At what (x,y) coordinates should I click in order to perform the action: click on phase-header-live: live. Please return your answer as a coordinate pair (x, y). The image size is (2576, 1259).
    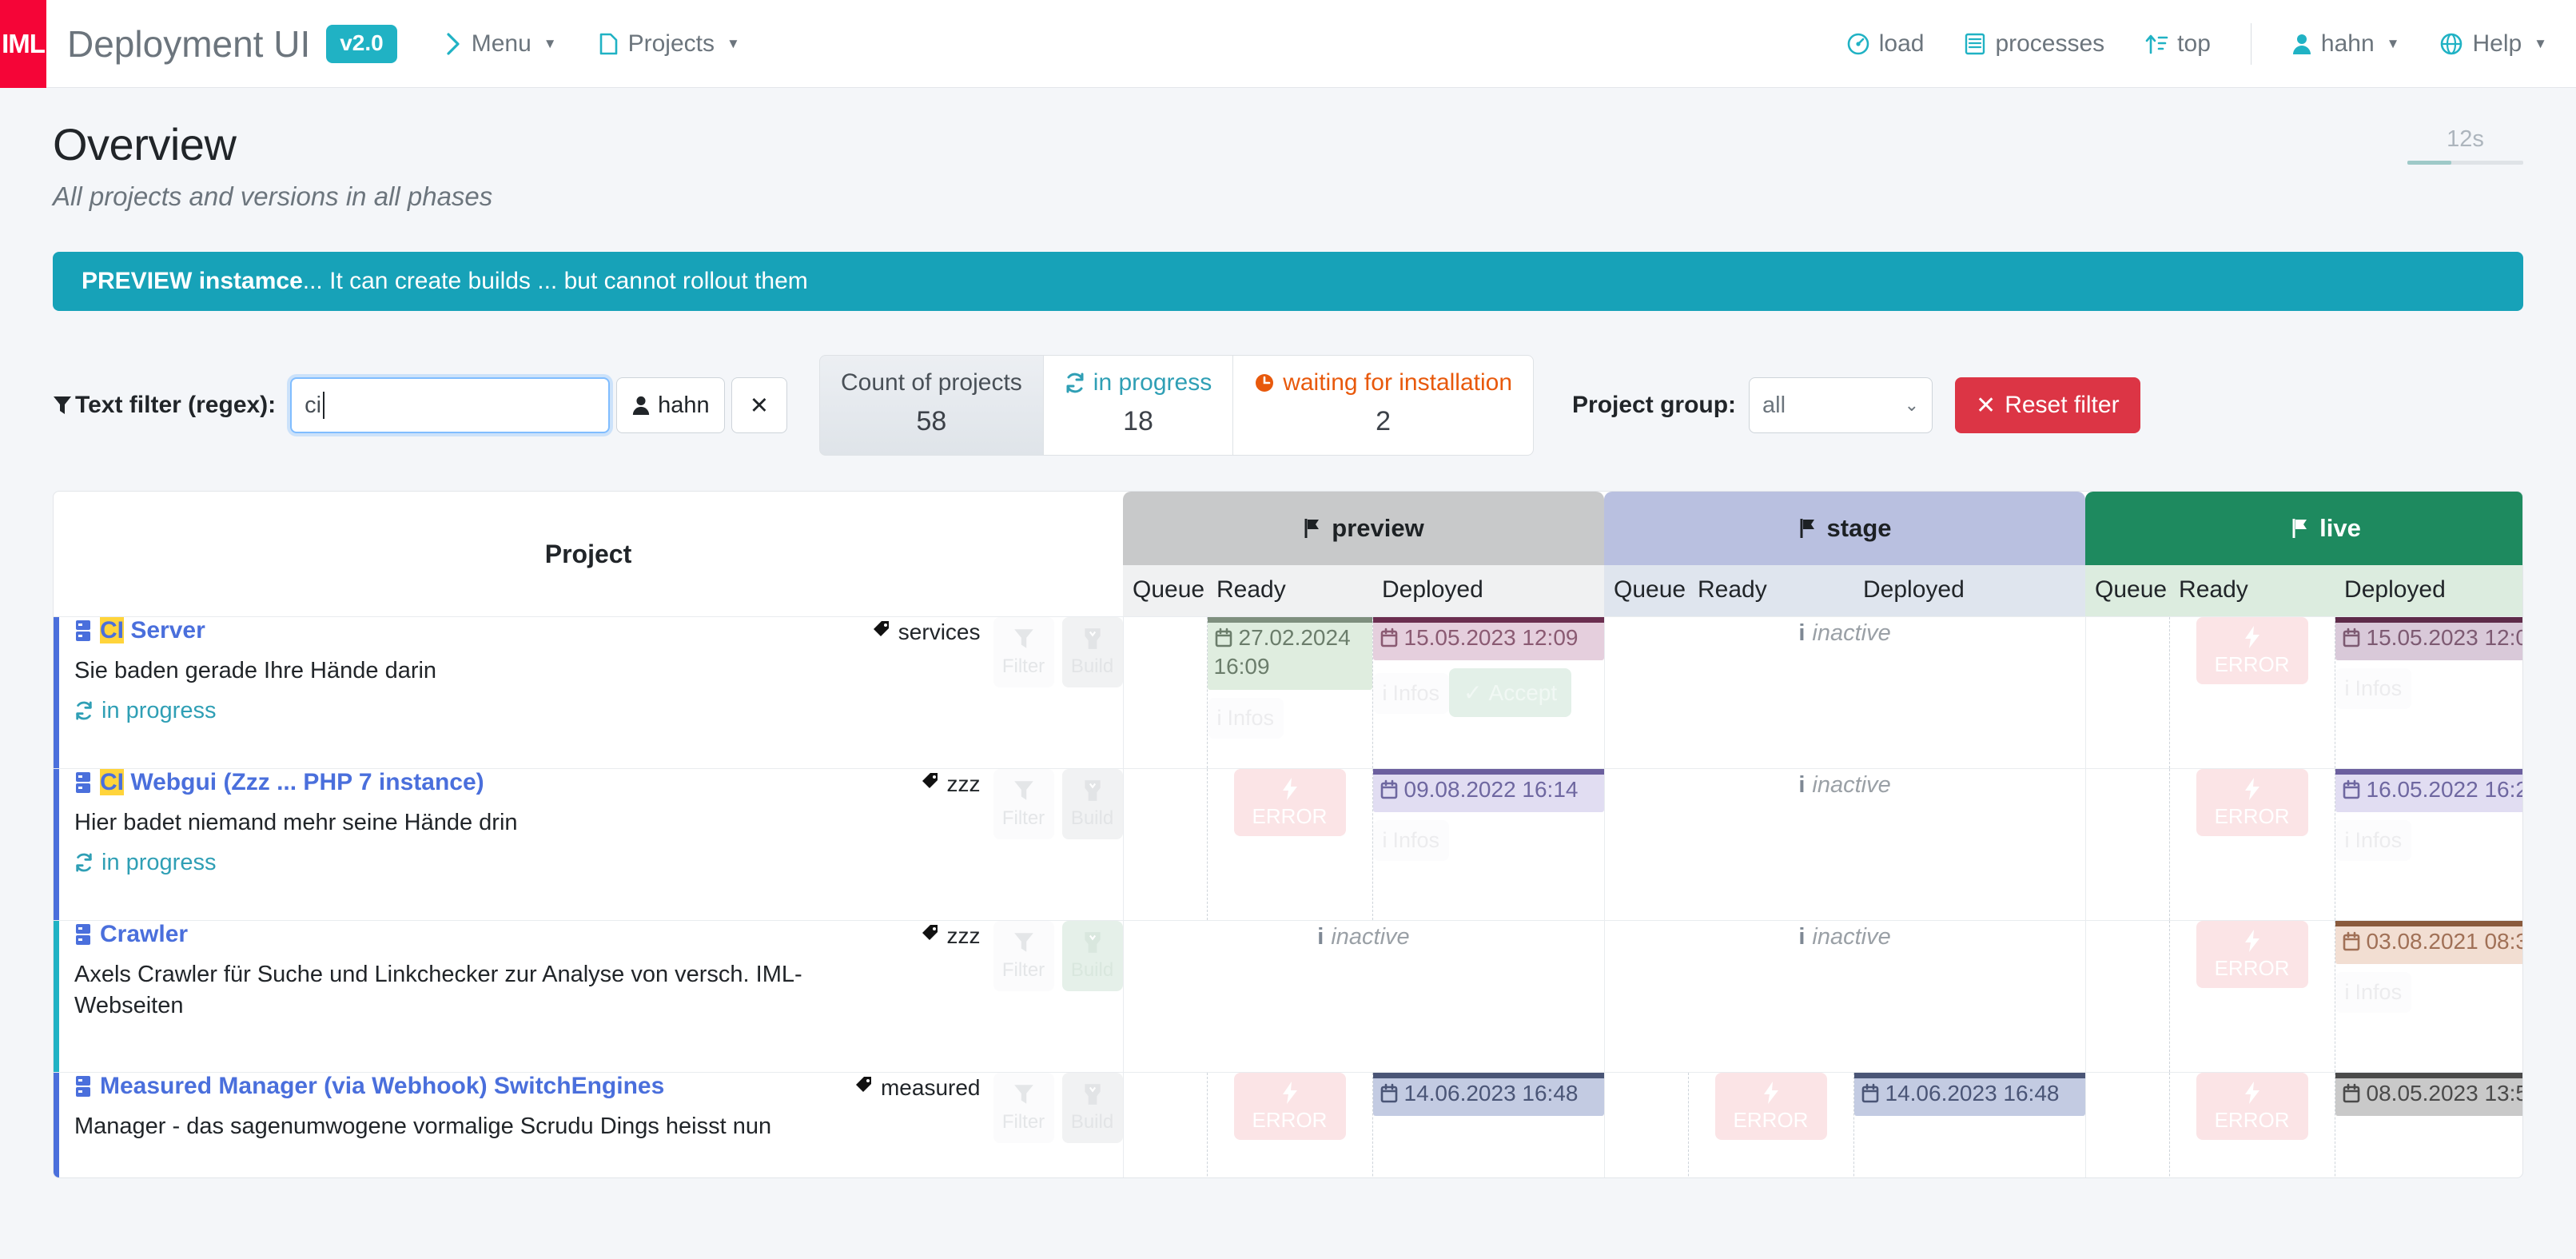
    Looking at the image, I should click on (2303, 528).